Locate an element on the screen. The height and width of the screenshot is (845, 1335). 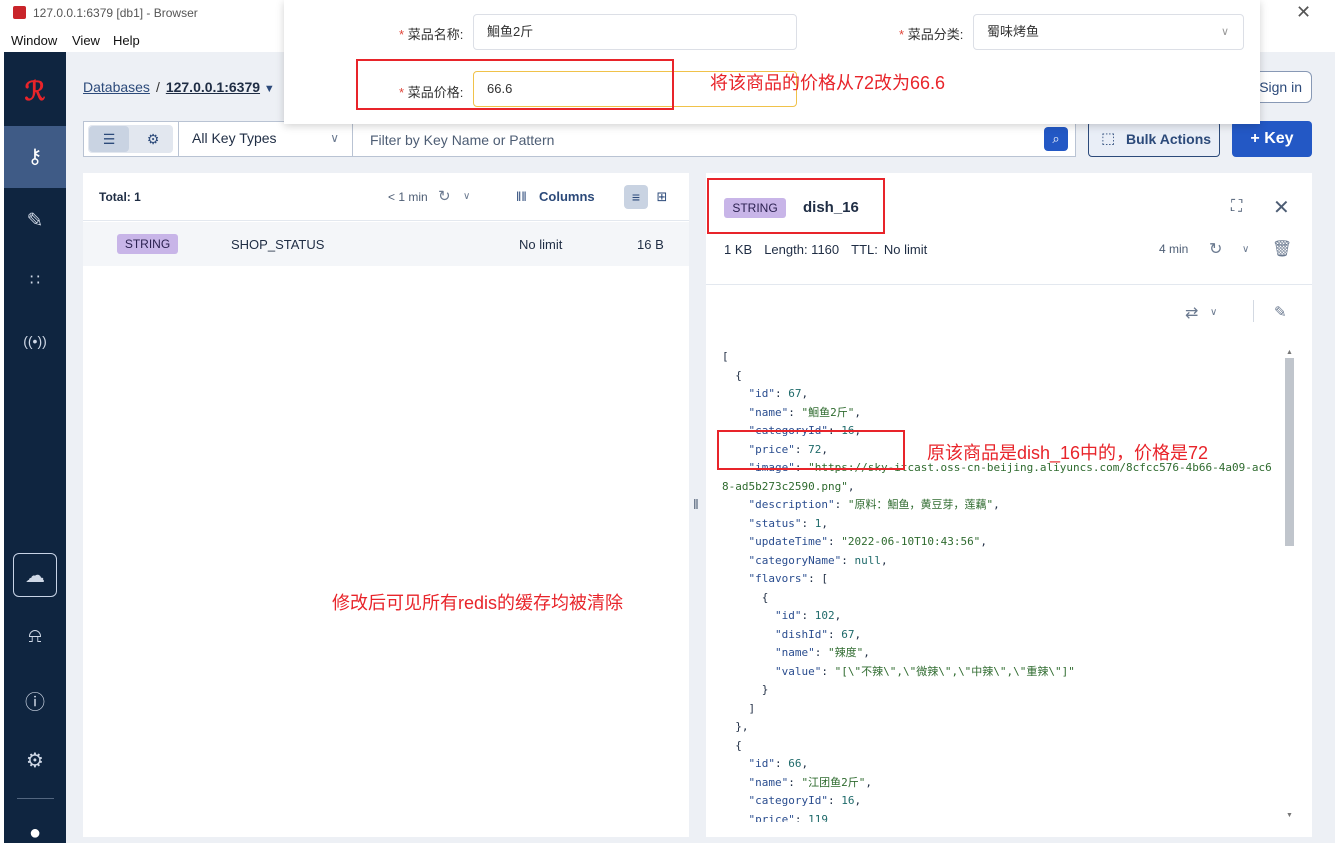
last-refresh-time: < 1 min is located at coordinates (408, 197).